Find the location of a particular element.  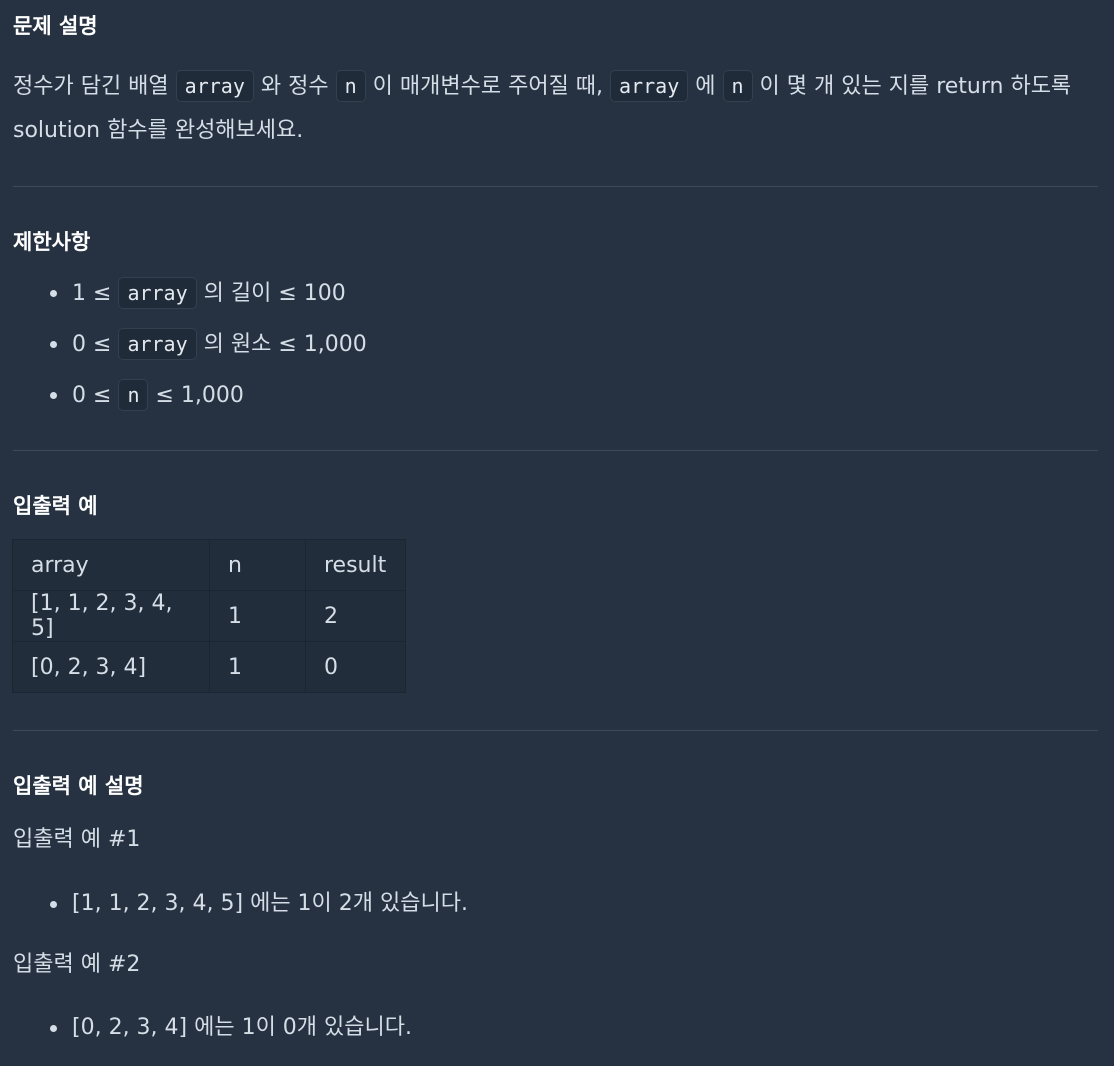

table-row: [1, 1, 2, 3, 4, 5] 1 2 is located at coordinates (209, 616).